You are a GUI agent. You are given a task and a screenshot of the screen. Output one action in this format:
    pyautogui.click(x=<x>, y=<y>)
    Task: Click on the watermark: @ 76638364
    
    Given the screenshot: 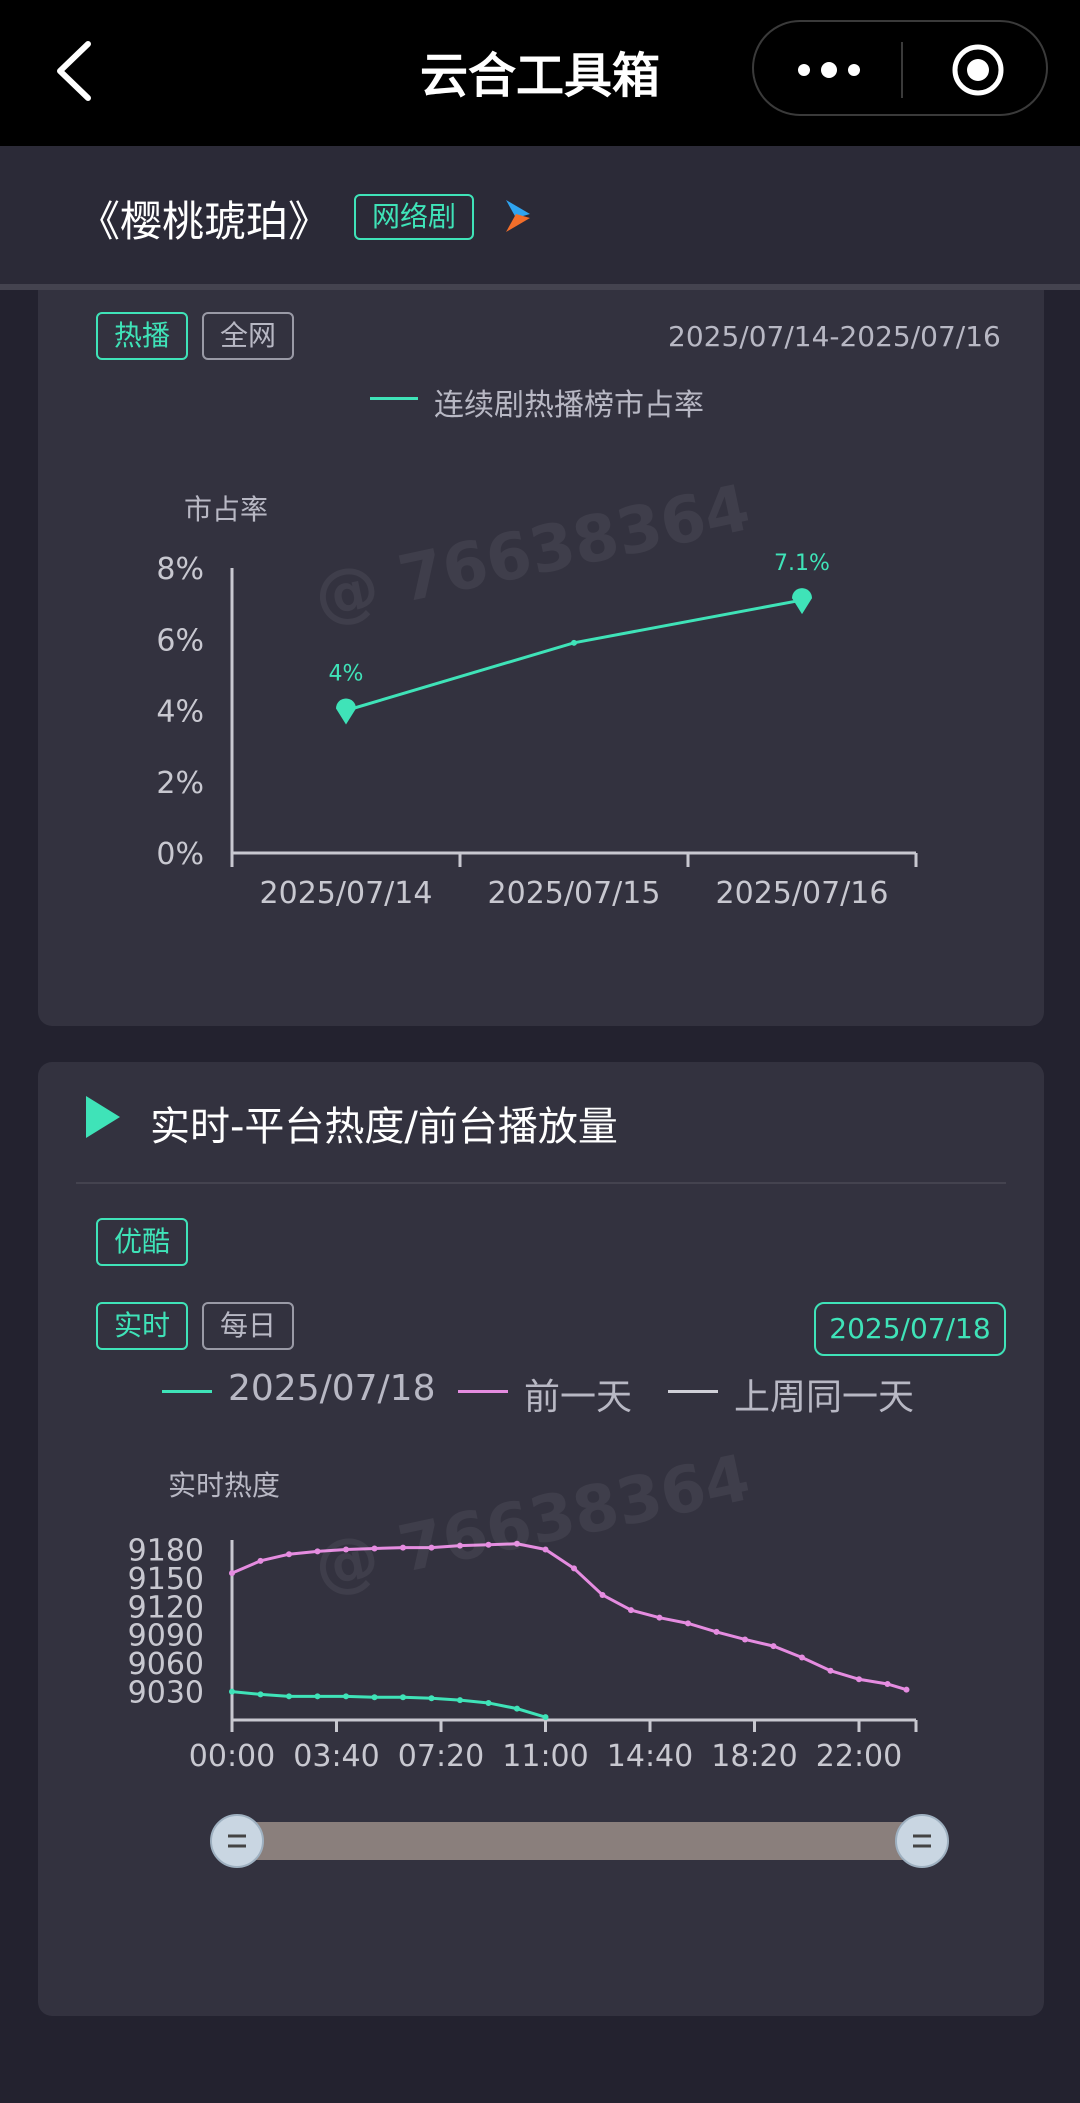 What is the action you would take?
    pyautogui.click(x=532, y=1523)
    